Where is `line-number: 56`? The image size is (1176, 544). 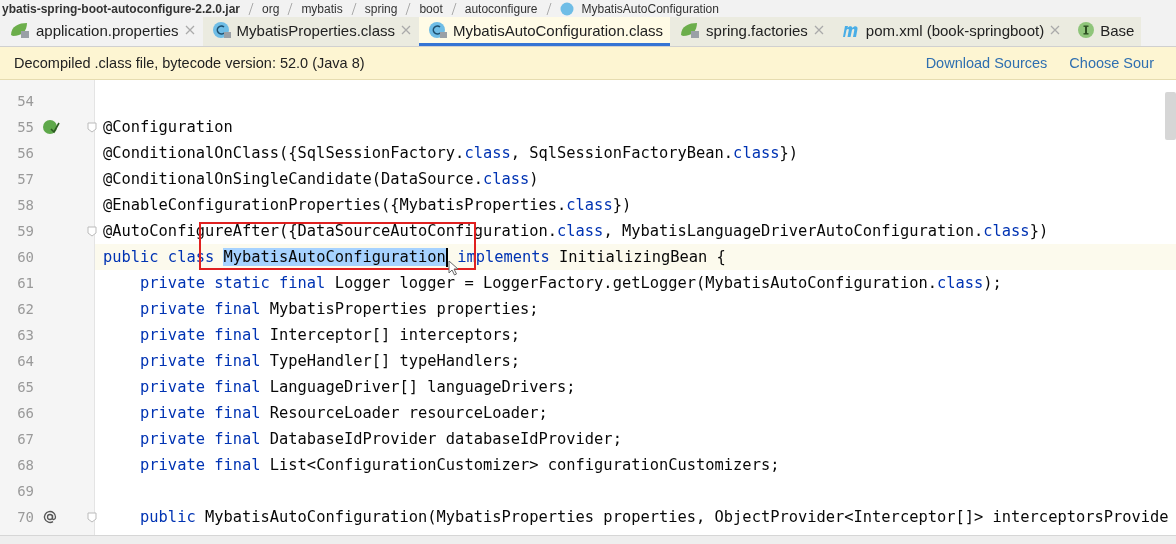
line-number: 56 is located at coordinates (25, 153).